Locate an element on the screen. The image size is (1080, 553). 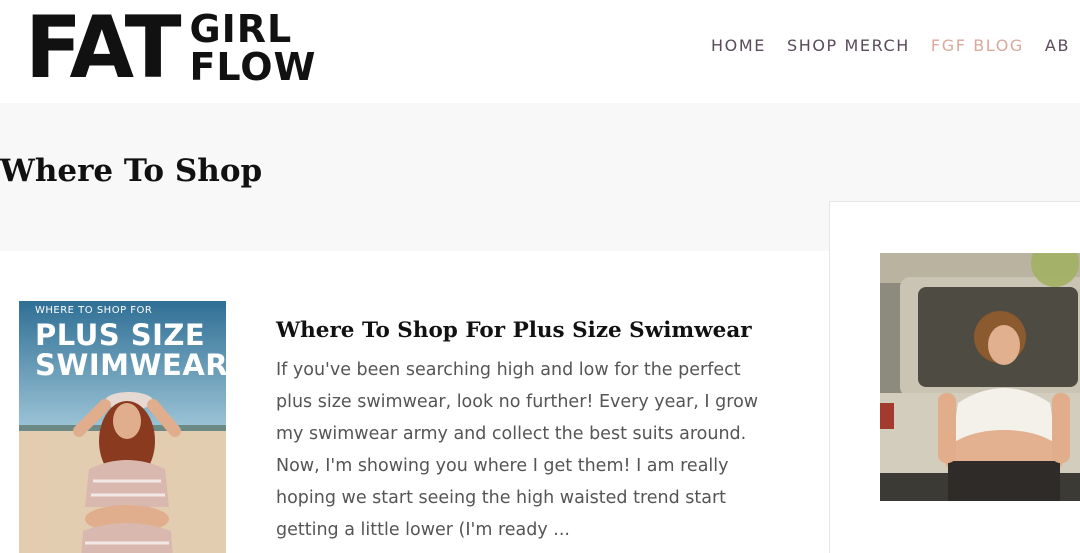
sidebar-photo is located at coordinates (980, 377).